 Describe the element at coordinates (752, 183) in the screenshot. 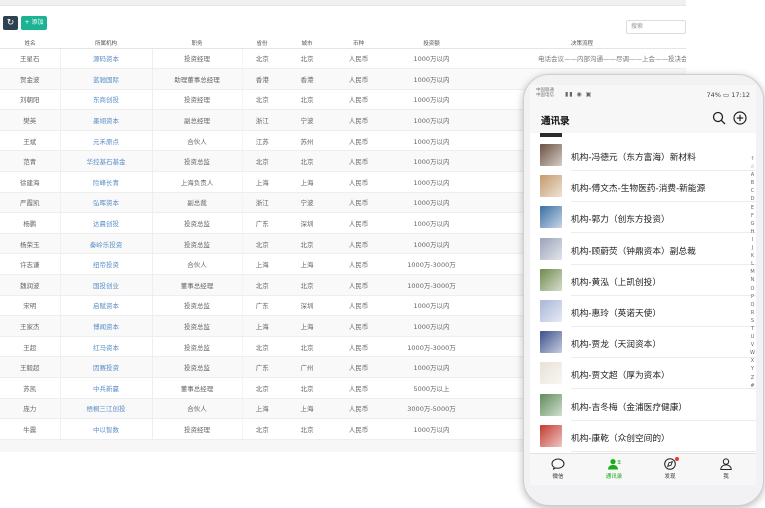

I see `index-letter: B` at that location.